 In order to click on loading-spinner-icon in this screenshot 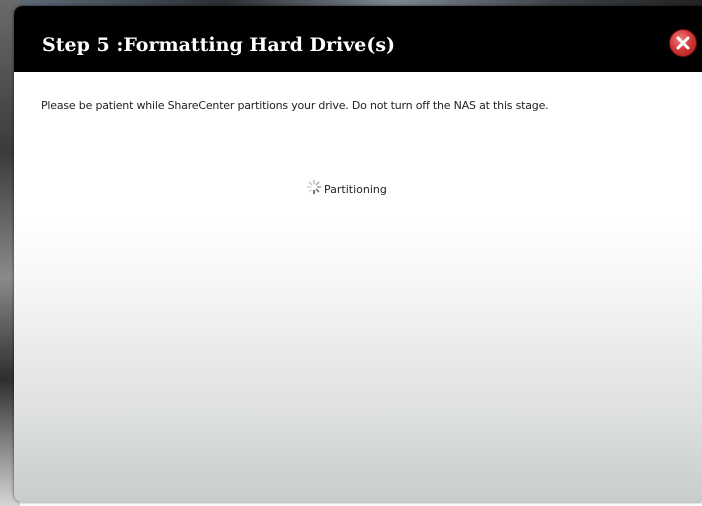, I will do `click(314, 187)`.